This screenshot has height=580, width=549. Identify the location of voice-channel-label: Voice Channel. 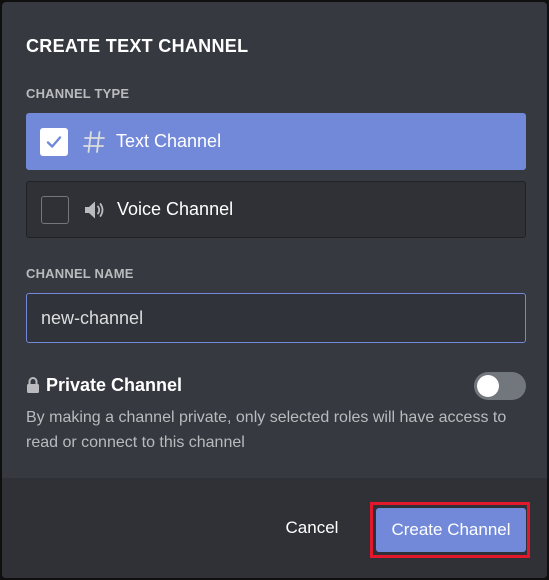
(175, 209).